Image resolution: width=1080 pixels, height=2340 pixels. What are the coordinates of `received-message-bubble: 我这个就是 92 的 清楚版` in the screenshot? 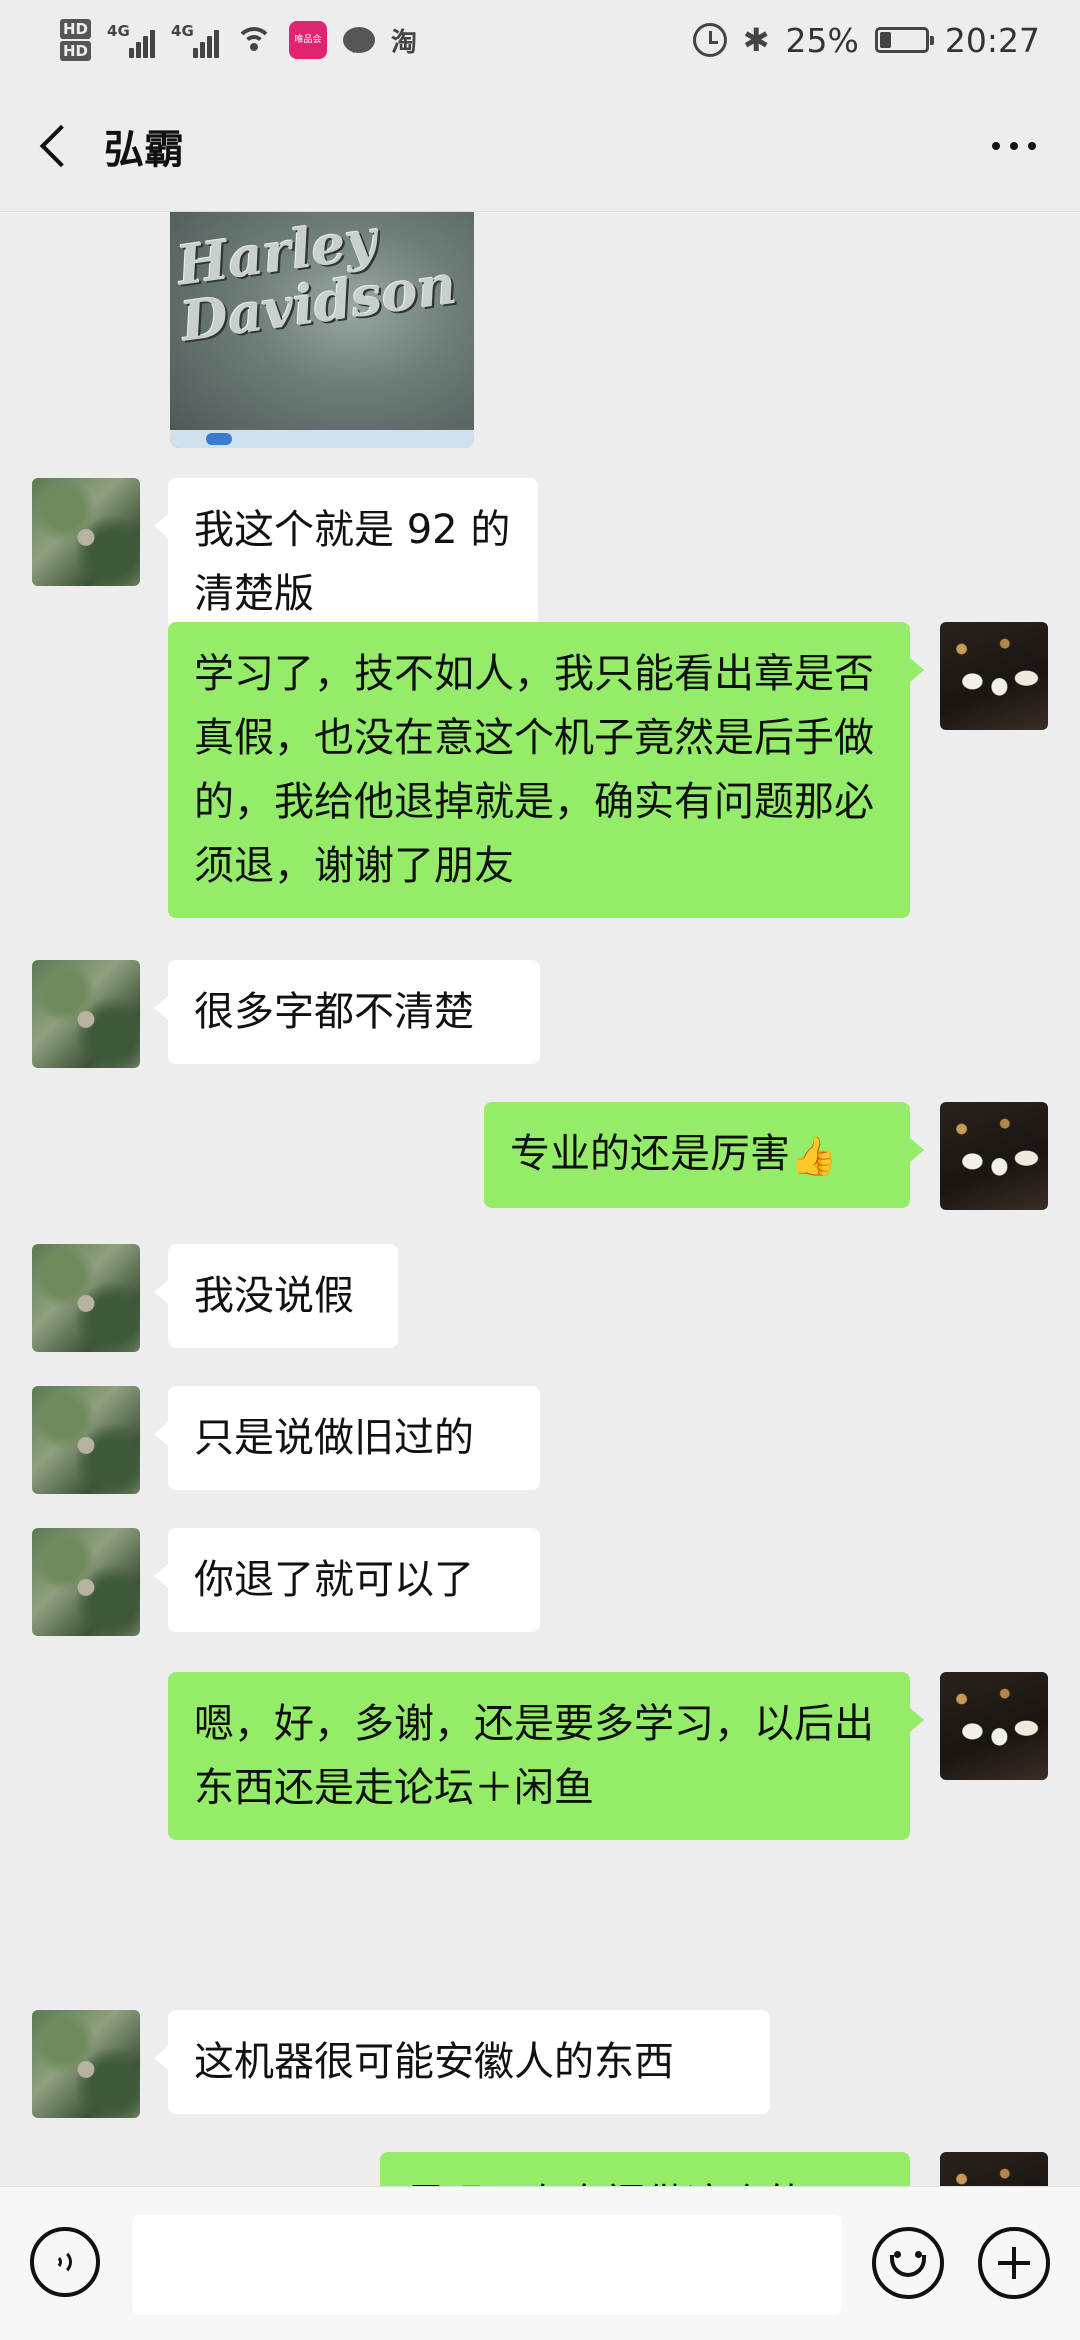 It's located at (346, 562).